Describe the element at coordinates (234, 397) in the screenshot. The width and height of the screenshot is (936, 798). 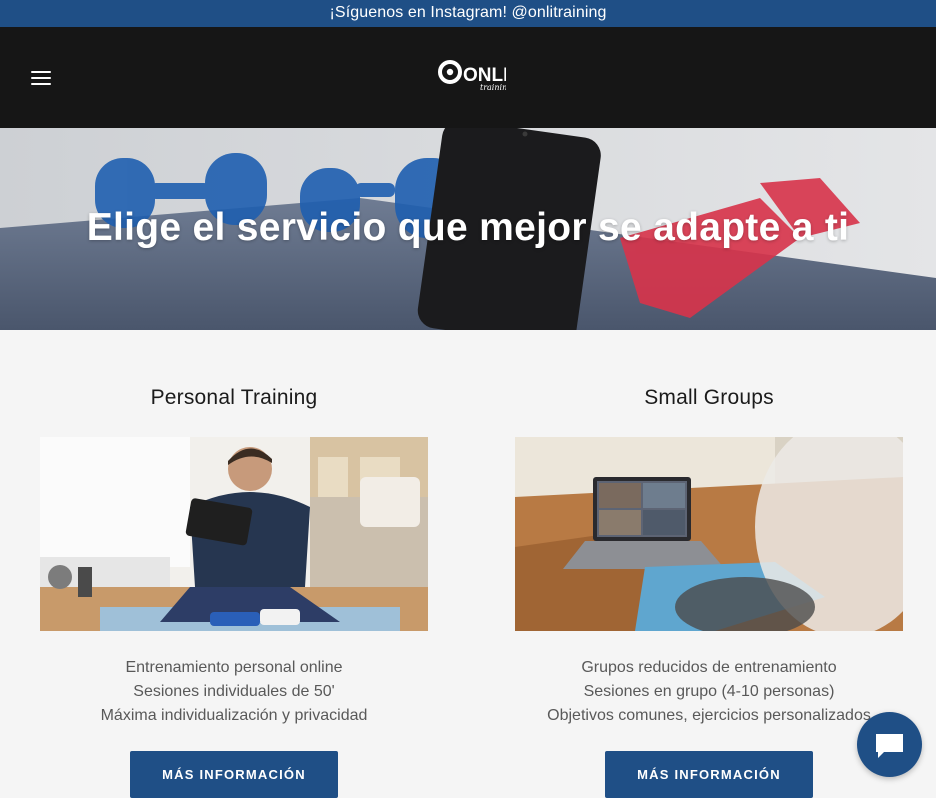
I see `service-title-personal-training: Personal Training` at that location.